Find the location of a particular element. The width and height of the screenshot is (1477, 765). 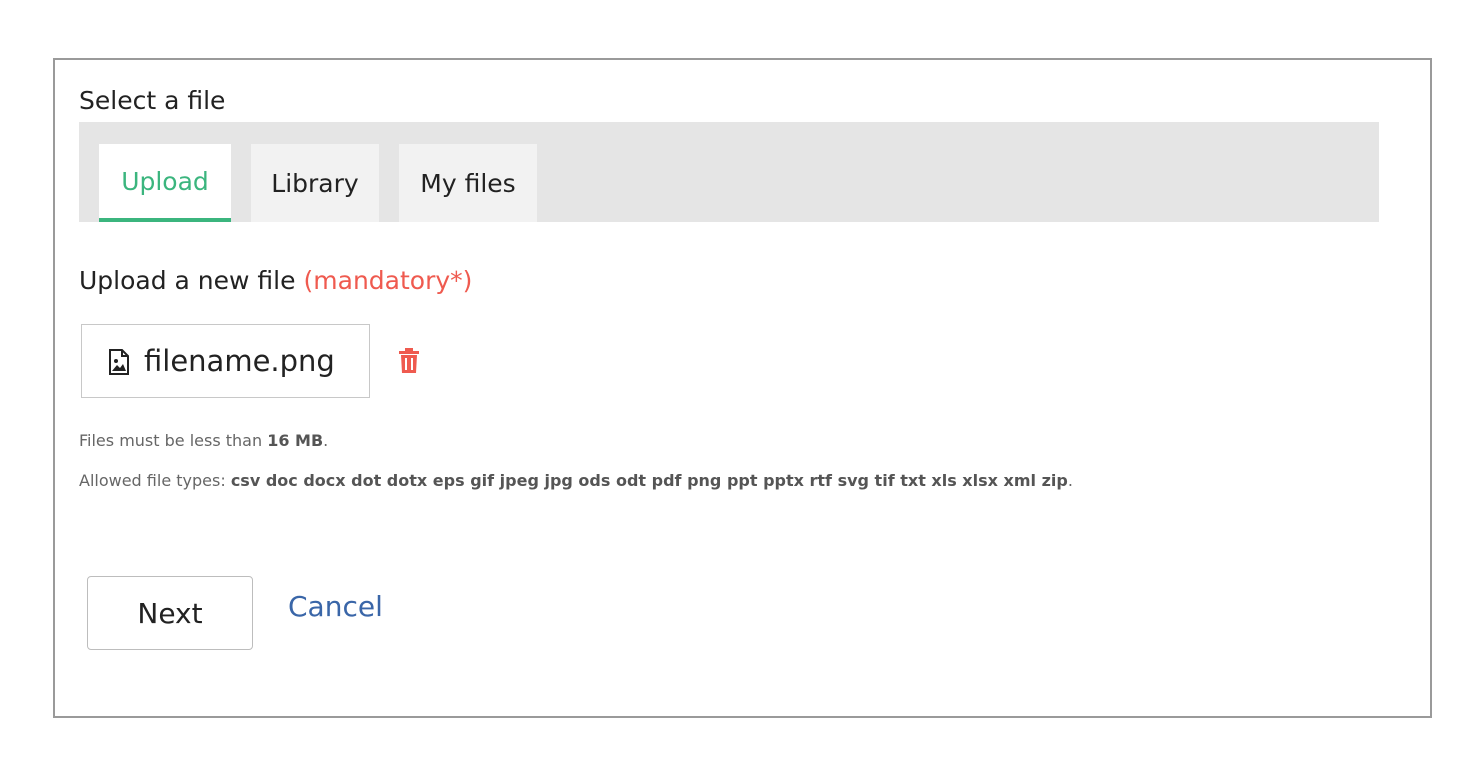

upload-label: Upload a new file (mandatory*) is located at coordinates (275, 280).